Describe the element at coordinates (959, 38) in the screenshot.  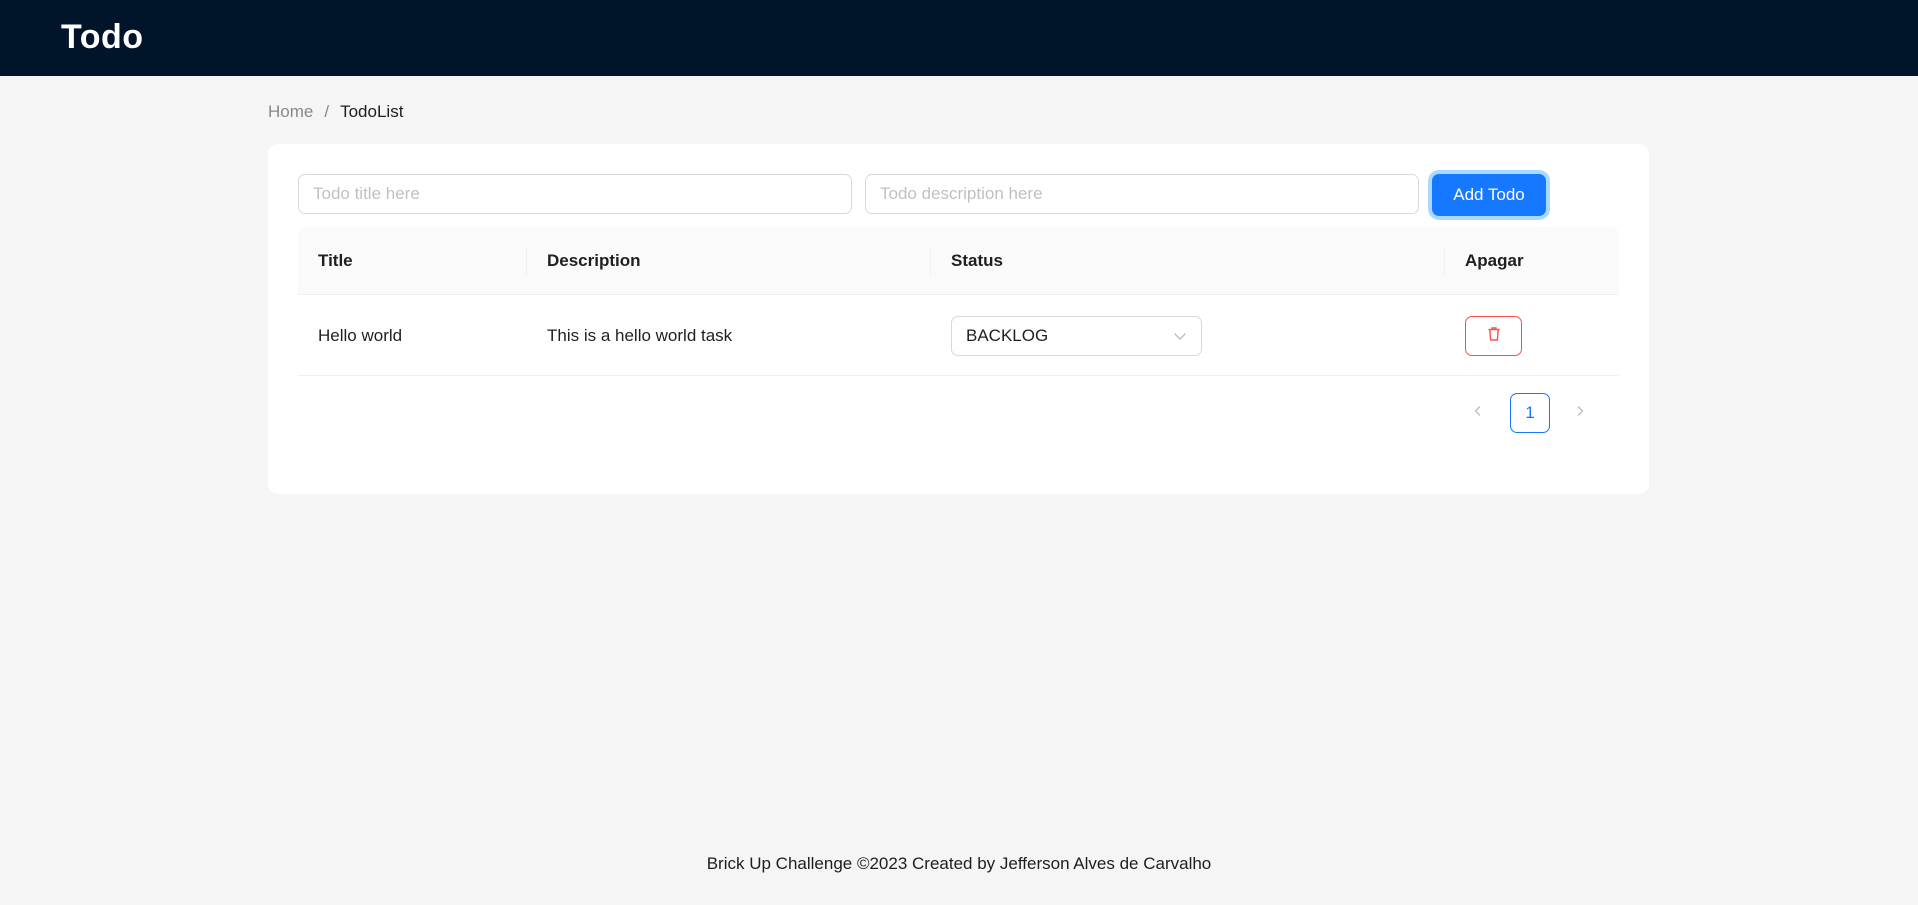
I see `app-header: Todo` at that location.